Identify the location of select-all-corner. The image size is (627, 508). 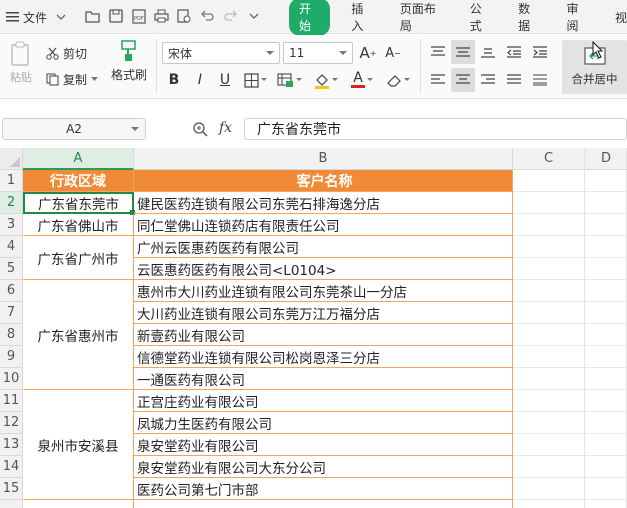
(11, 159).